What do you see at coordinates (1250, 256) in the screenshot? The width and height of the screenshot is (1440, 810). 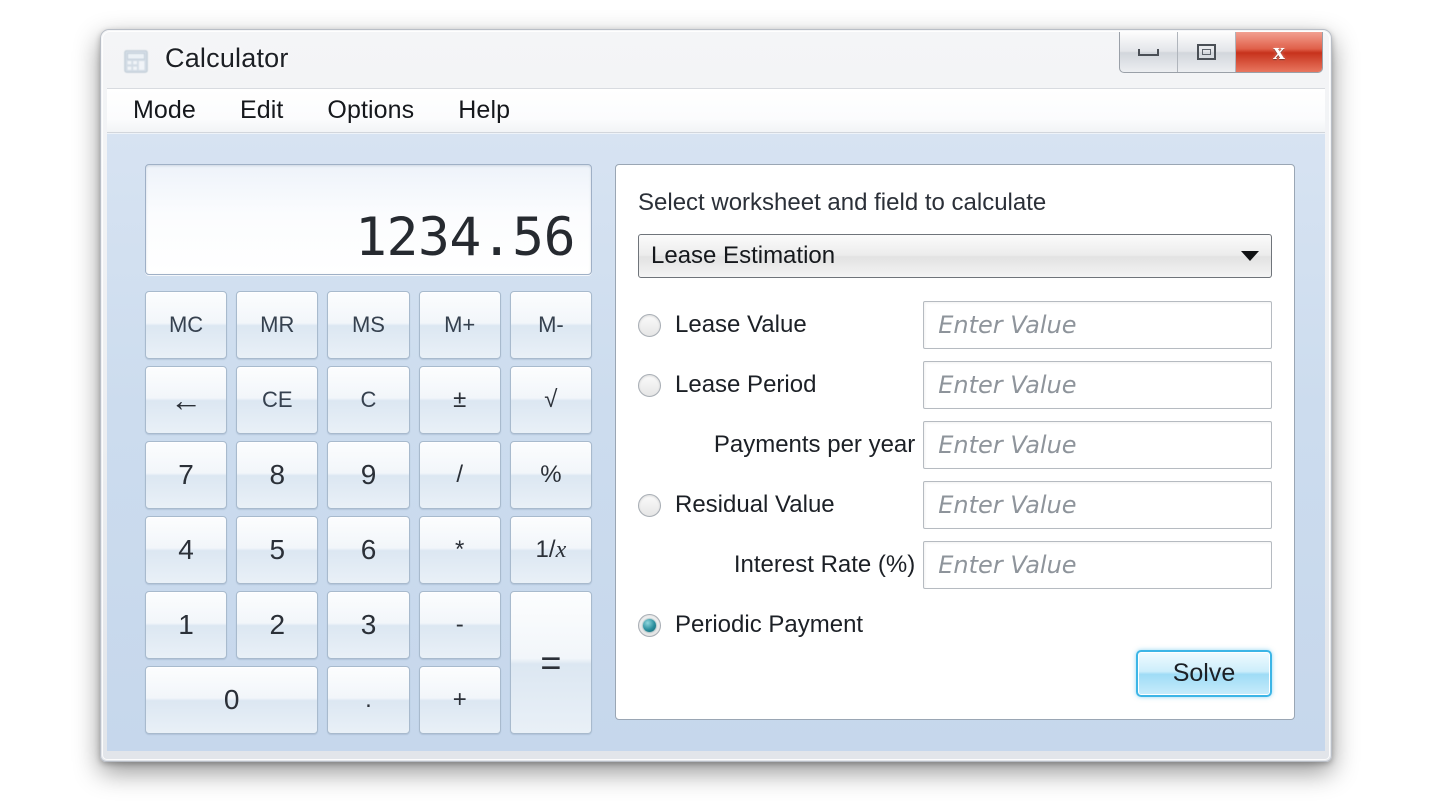 I see `chevron-down-icon` at bounding box center [1250, 256].